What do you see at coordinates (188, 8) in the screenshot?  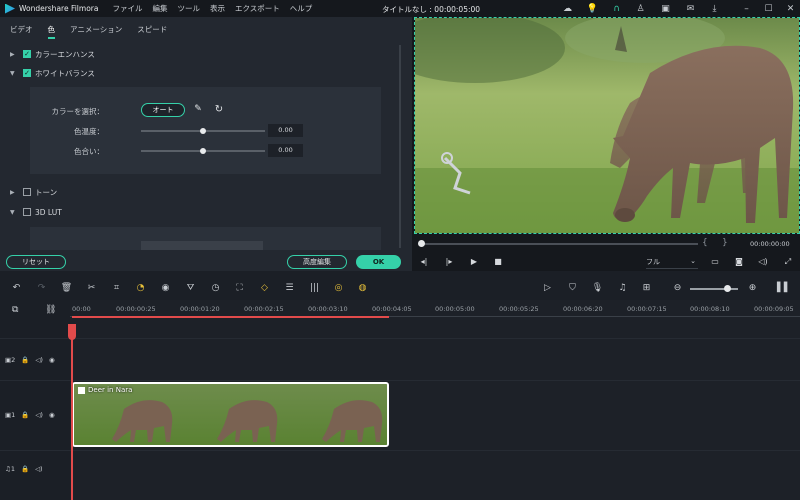 I see `menu-tools: ツール` at bounding box center [188, 8].